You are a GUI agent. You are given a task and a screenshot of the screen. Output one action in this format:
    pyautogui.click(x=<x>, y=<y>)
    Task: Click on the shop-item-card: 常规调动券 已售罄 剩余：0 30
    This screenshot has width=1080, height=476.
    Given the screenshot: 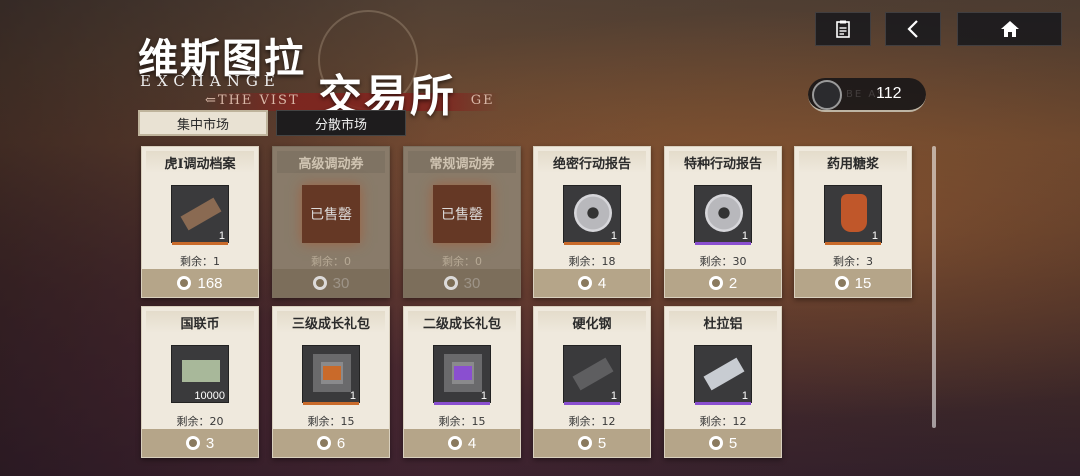 What is the action you would take?
    pyautogui.click(x=462, y=222)
    